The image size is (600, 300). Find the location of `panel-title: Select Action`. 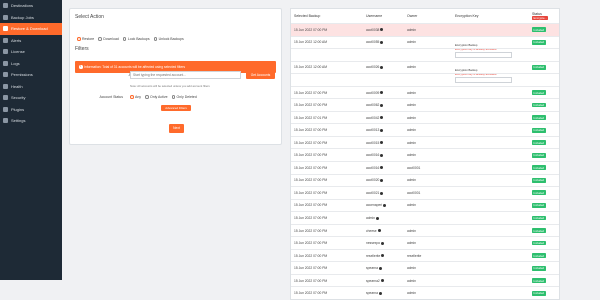

panel-title: Select Action is located at coordinates (89, 17).